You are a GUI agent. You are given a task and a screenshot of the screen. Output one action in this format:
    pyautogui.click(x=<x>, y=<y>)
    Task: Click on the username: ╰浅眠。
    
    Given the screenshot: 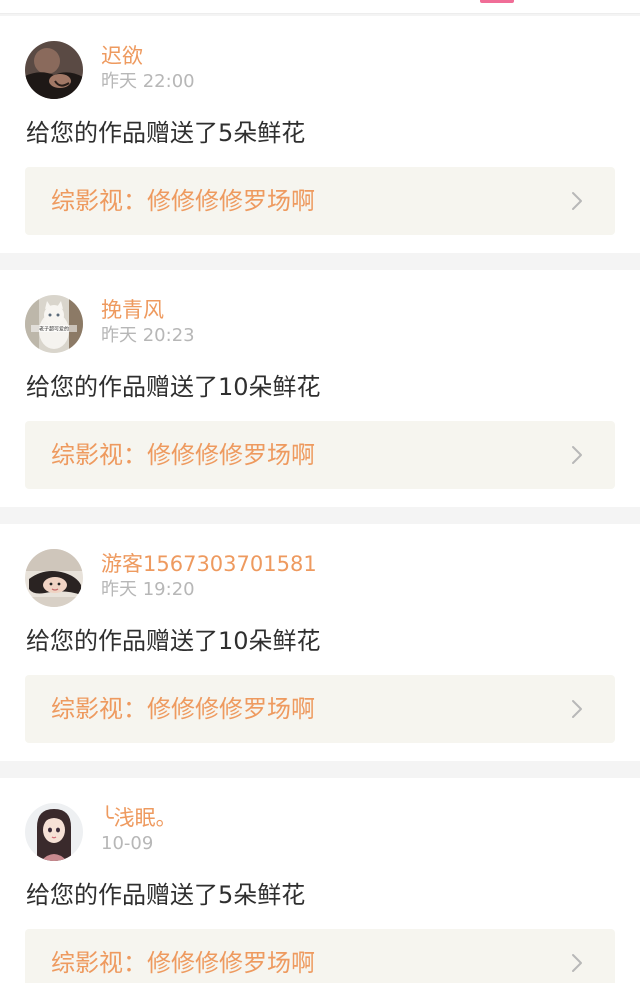 What is the action you would take?
    pyautogui.click(x=139, y=818)
    